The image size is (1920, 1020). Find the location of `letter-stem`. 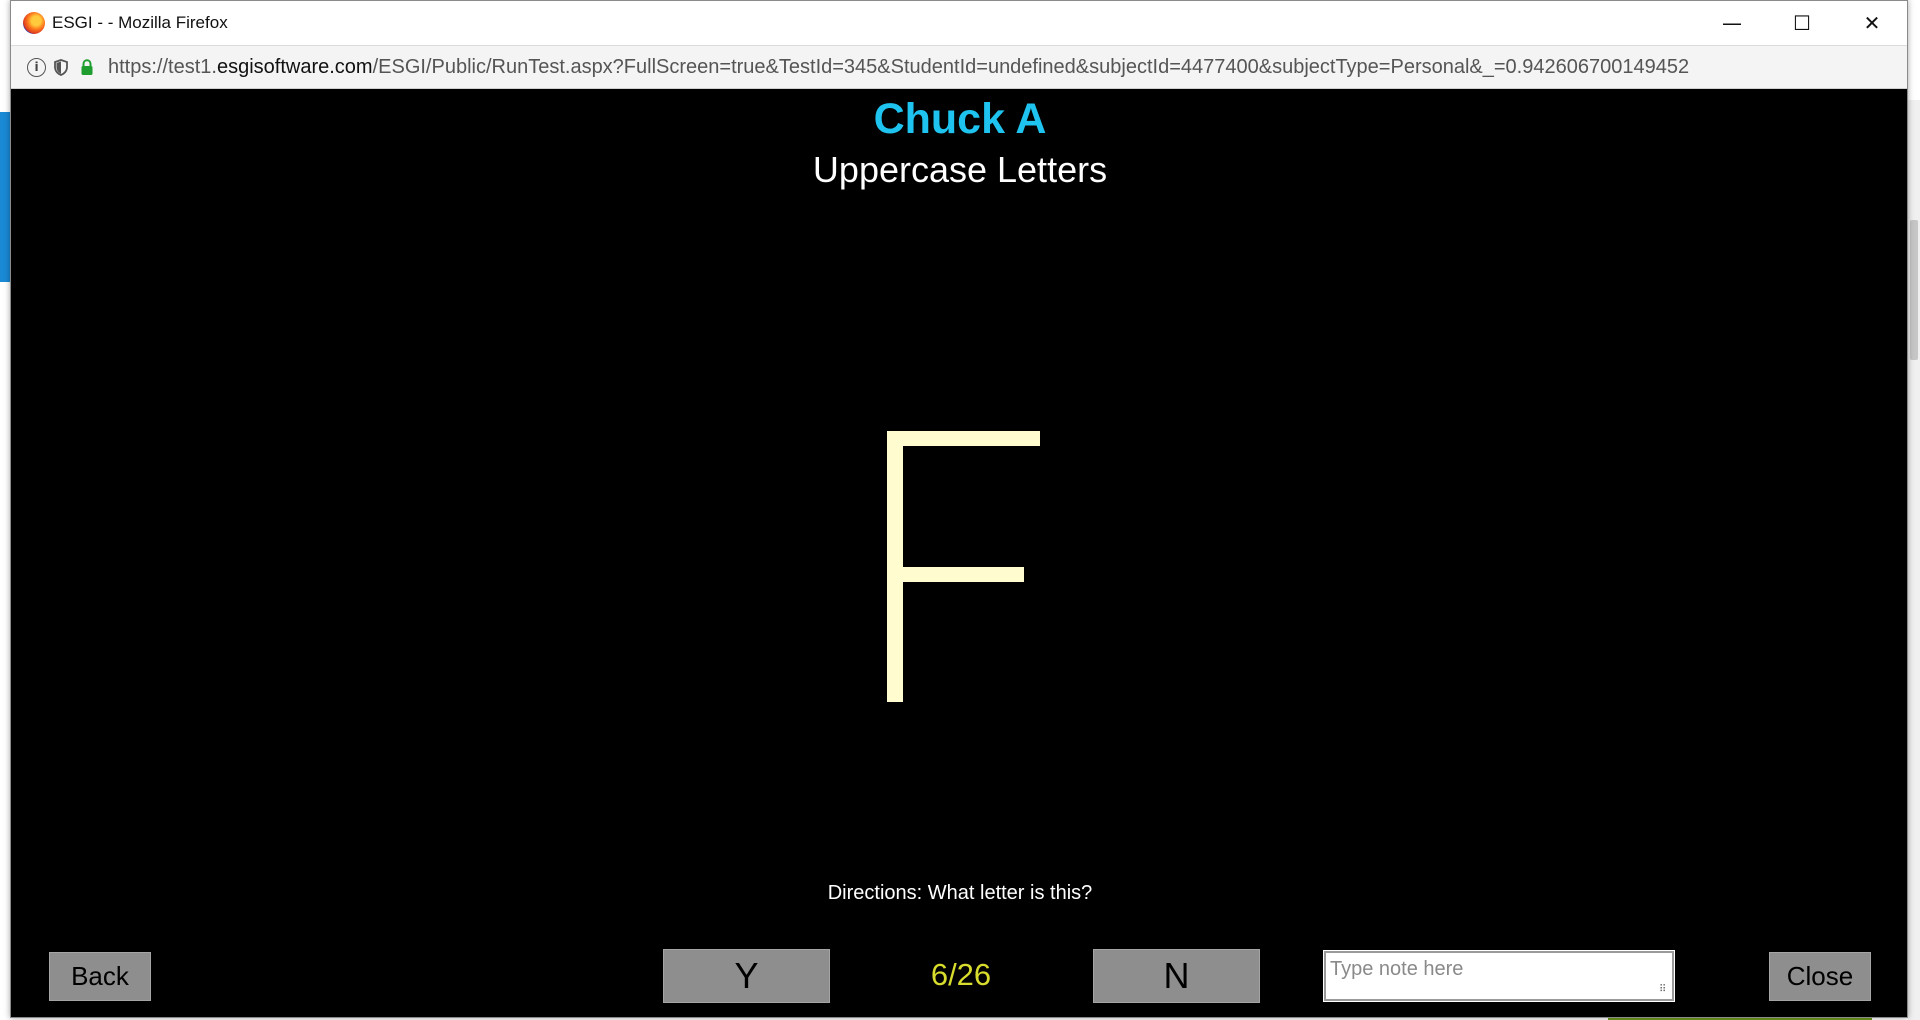

letter-stem is located at coordinates (895, 566).